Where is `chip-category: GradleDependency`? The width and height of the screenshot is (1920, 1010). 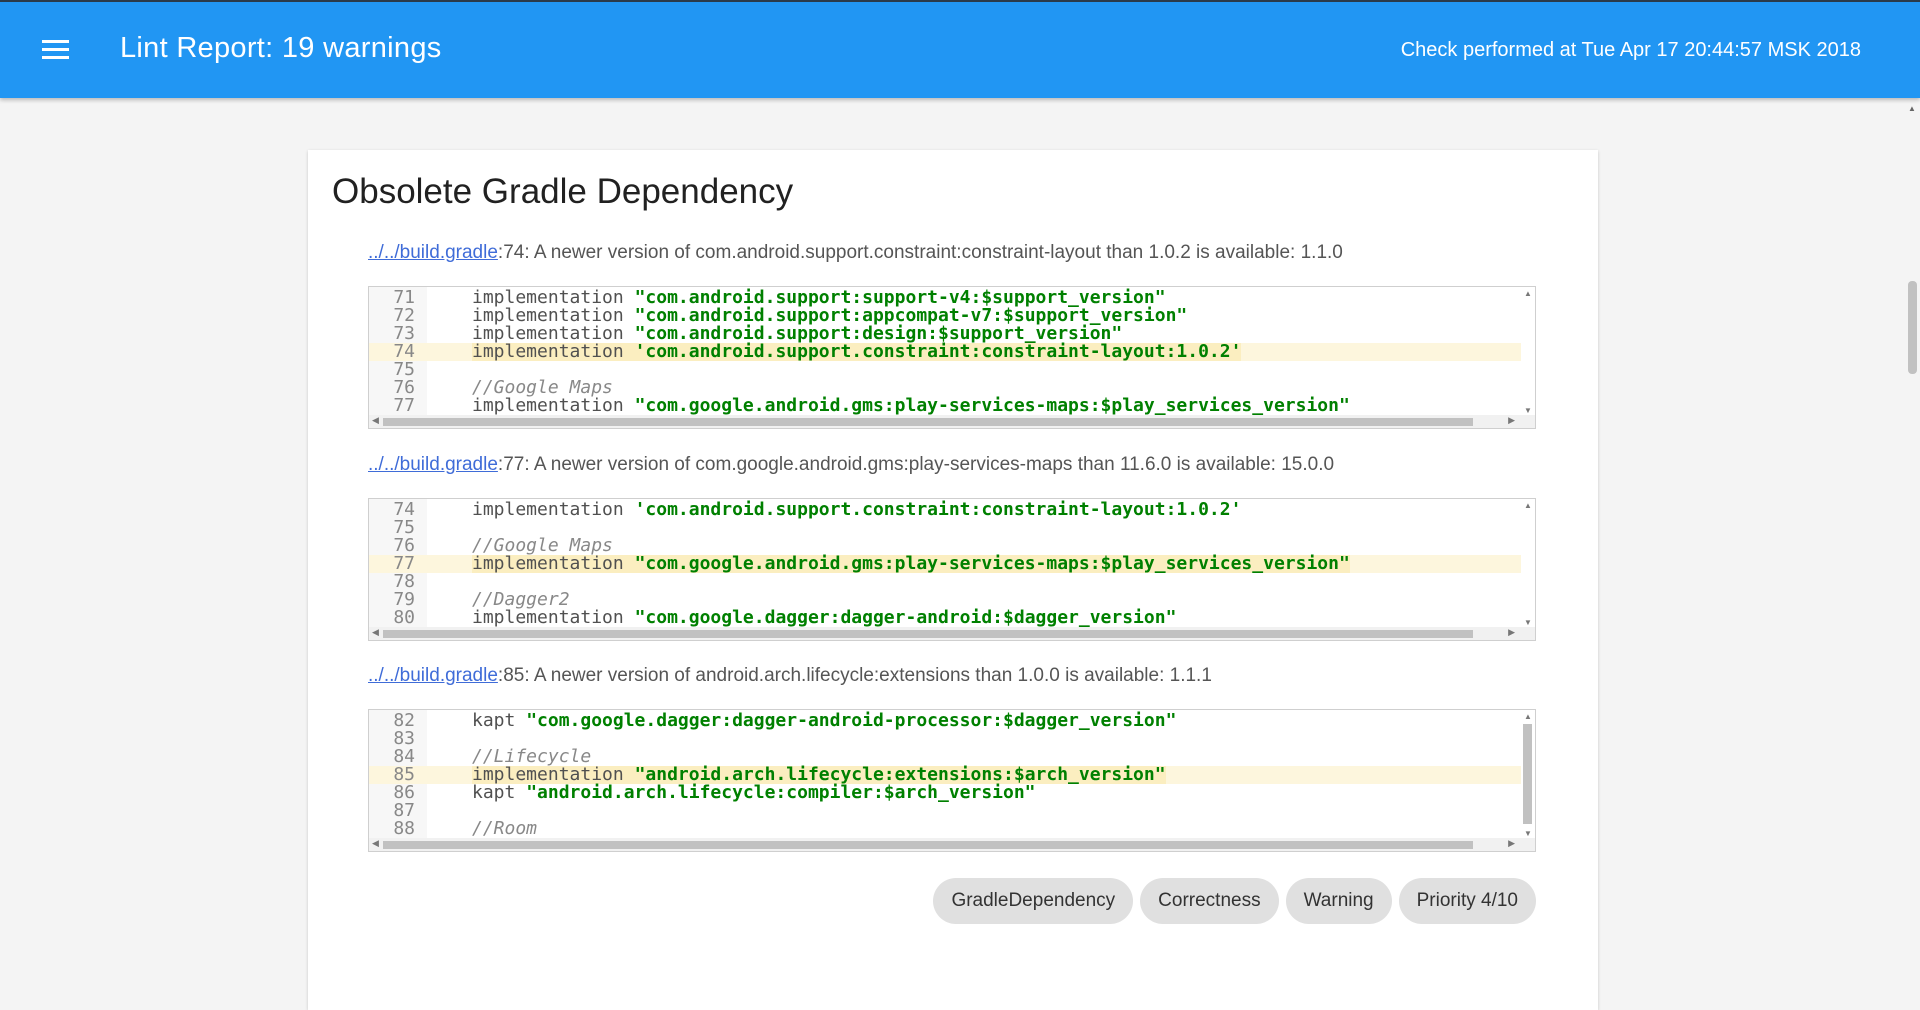
chip-category: GradleDependency is located at coordinates (1033, 901).